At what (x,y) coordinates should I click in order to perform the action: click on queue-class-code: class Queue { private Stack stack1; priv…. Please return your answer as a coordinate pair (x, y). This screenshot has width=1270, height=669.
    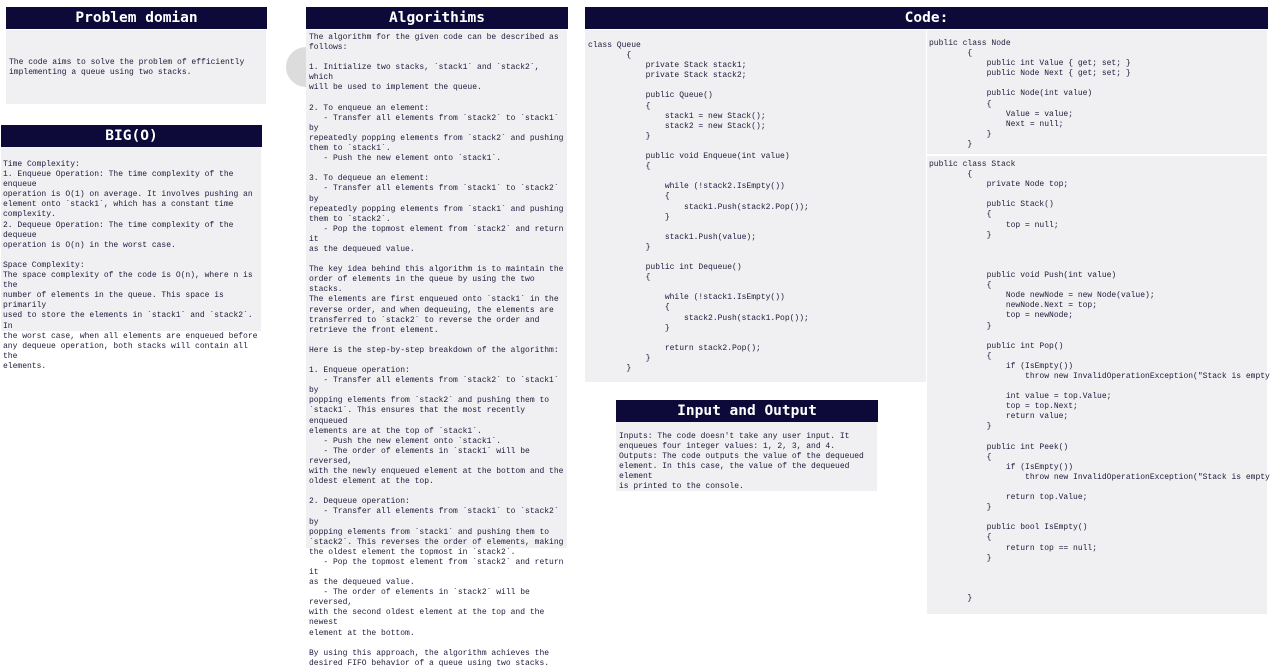
    Looking at the image, I should click on (698, 207).